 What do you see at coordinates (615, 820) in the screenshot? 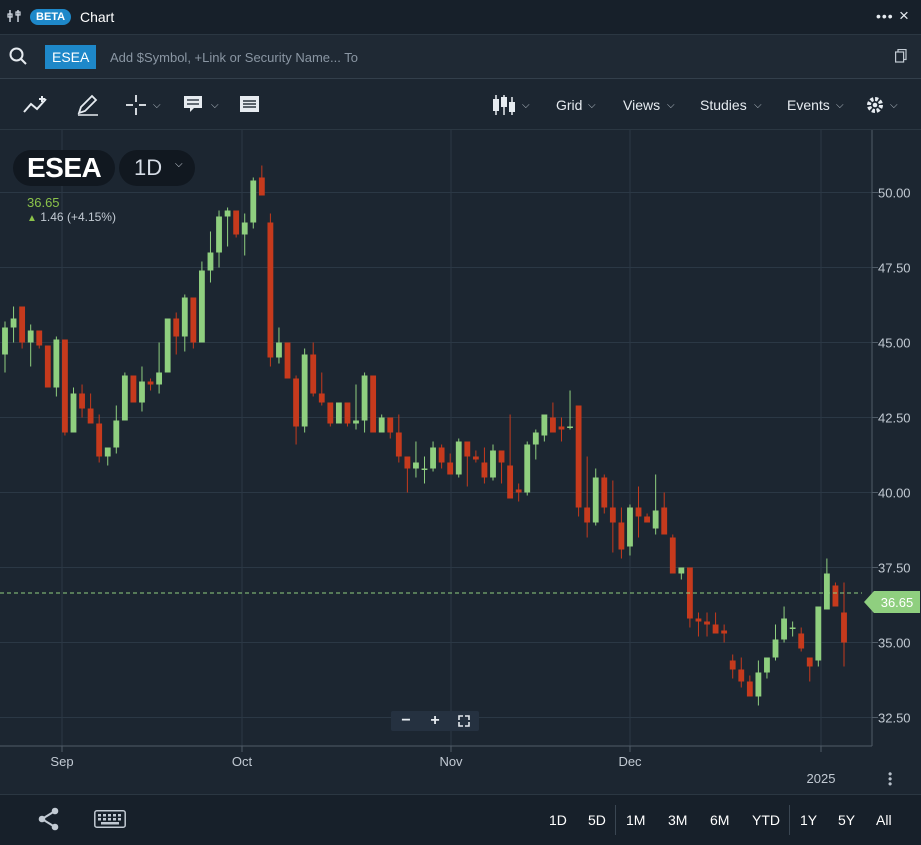
I see `range-divider` at bounding box center [615, 820].